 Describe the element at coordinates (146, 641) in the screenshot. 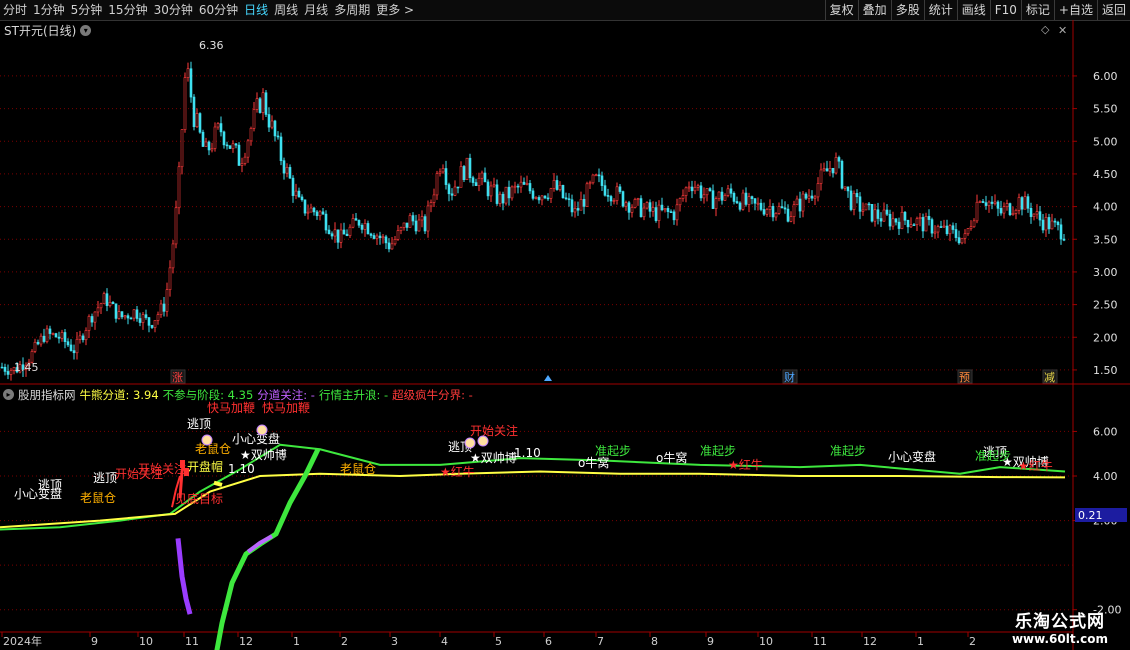

I see `time-tick-label: 10` at that location.